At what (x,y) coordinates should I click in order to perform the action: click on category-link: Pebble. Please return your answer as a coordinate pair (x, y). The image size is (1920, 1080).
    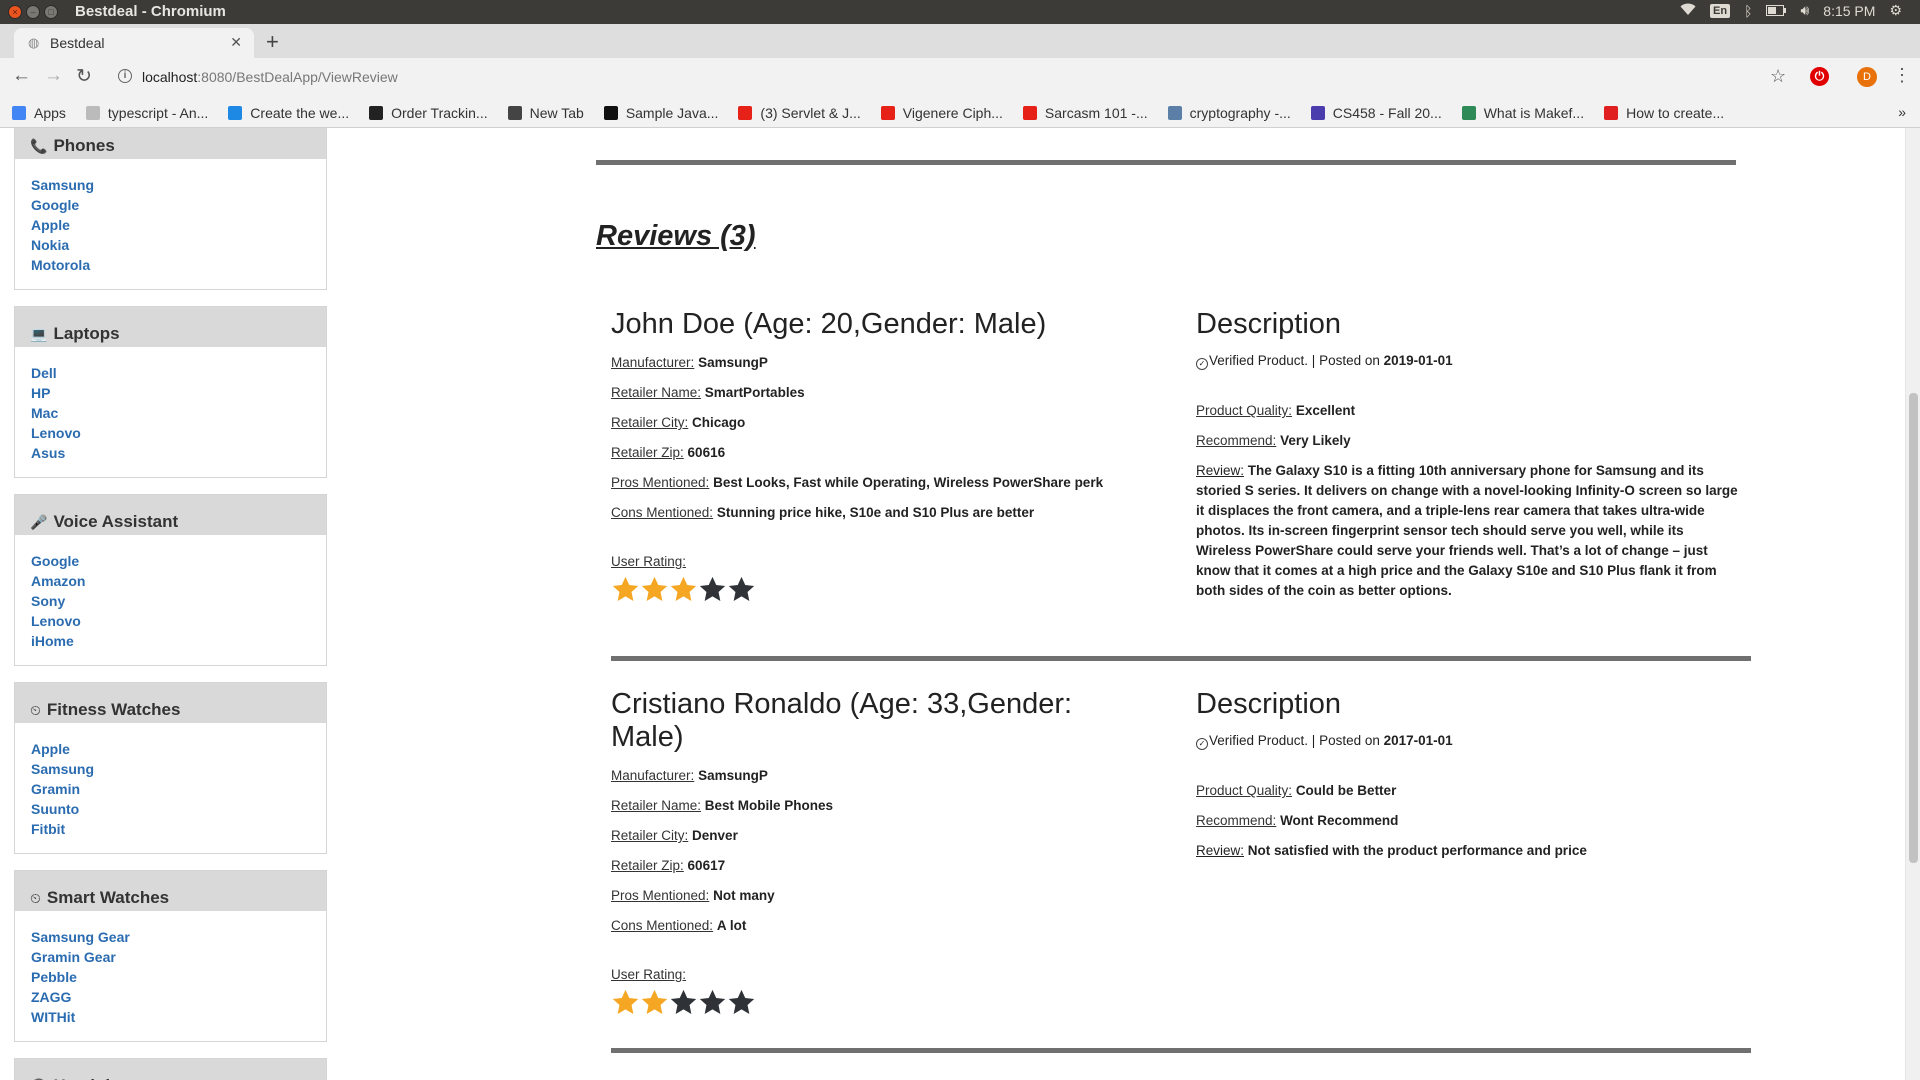
    Looking at the image, I should click on (170, 977).